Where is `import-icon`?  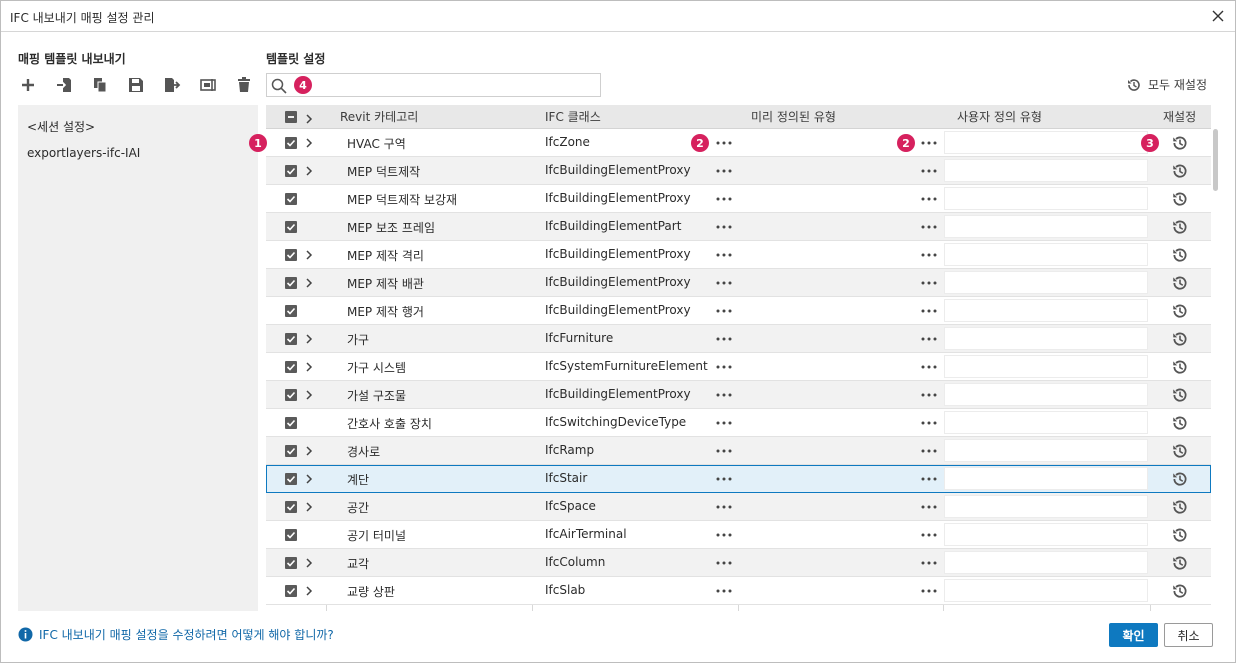 import-icon is located at coordinates (73, 85).